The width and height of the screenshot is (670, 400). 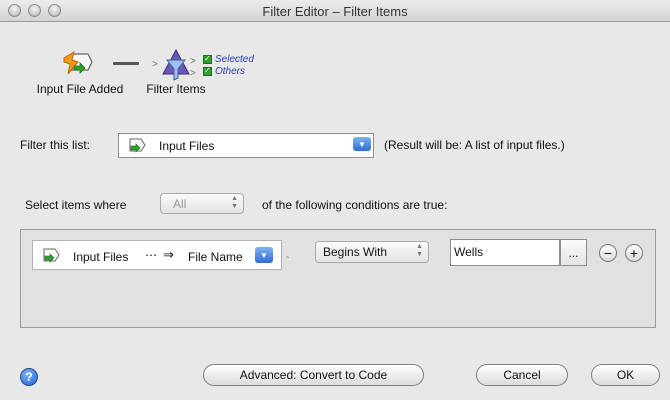 I want to click on output-label: Selected, so click(x=234, y=59).